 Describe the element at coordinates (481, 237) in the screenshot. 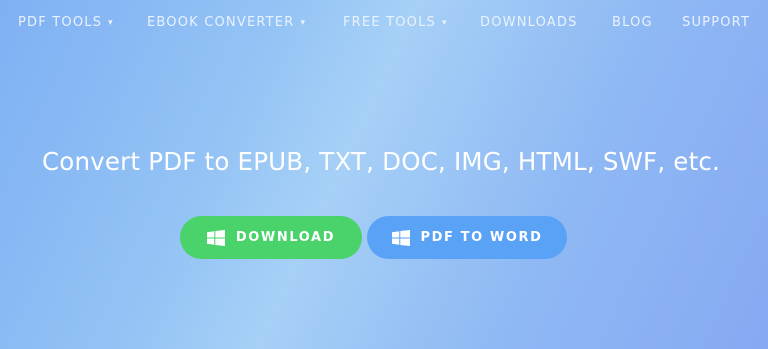

I see `pdf-to-word-button-label: PDF TO WORD` at that location.